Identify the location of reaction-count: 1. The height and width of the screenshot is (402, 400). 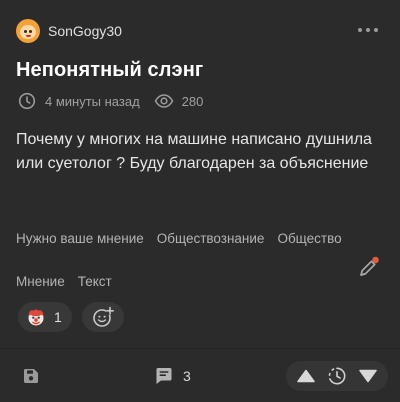
(58, 317).